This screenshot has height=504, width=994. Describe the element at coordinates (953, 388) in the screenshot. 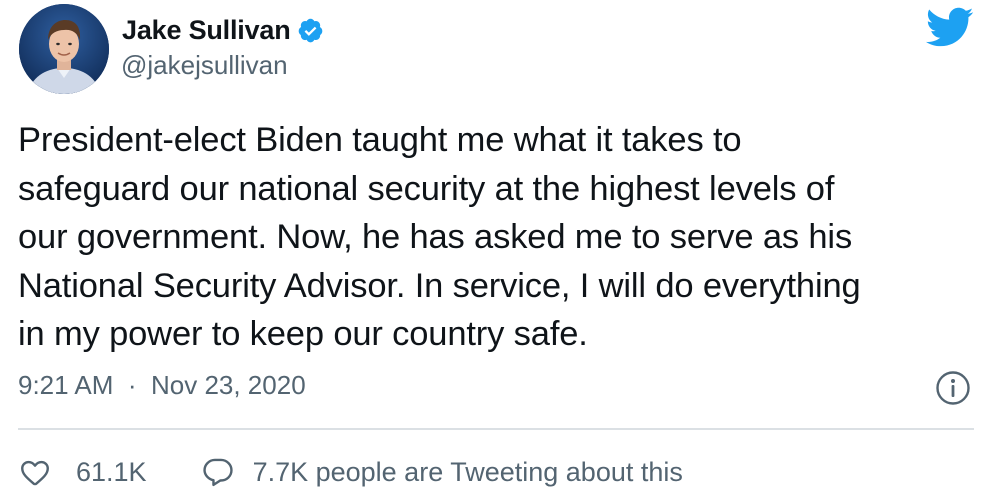

I see `info-icon` at that location.